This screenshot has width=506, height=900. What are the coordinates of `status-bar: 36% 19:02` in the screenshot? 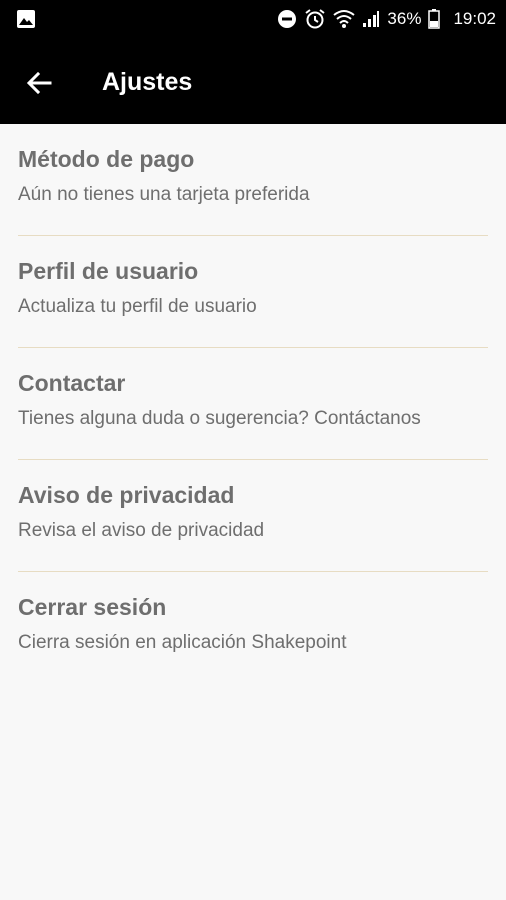 It's located at (253, 19).